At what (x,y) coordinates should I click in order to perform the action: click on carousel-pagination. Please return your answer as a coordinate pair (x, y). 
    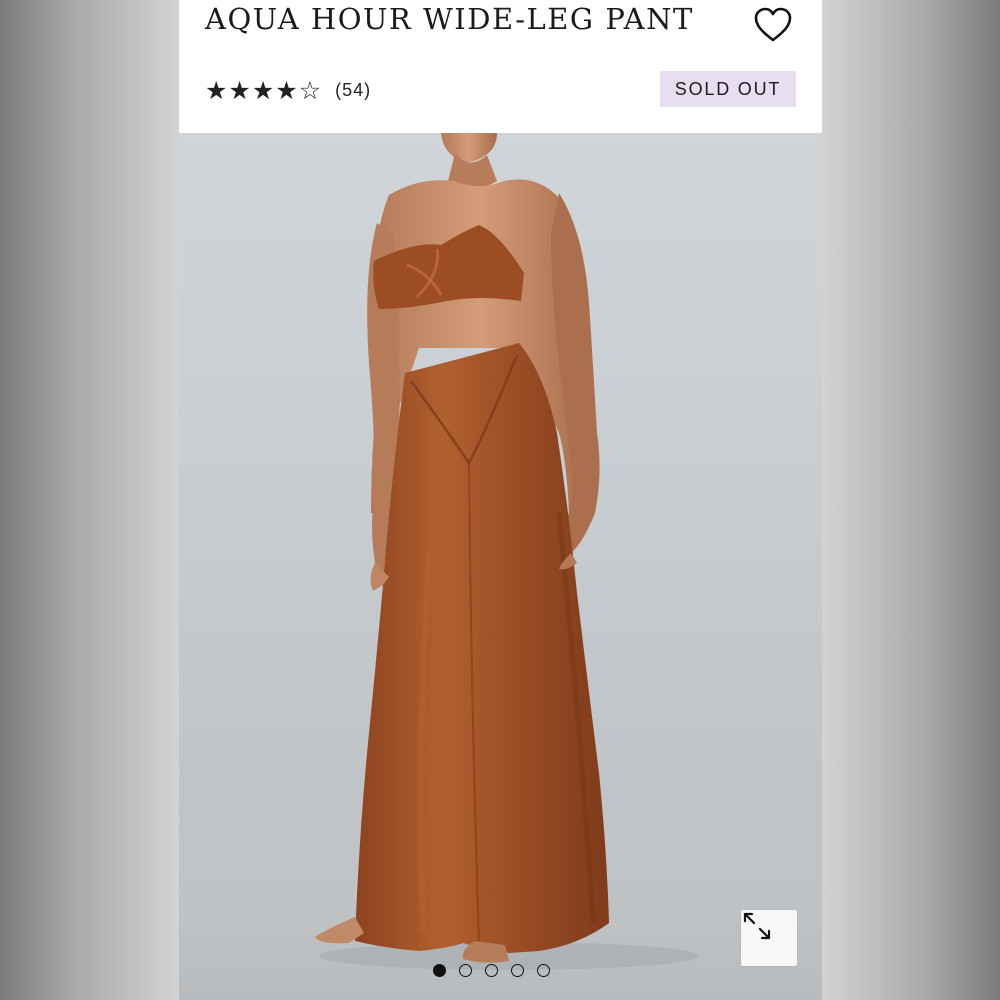
    Looking at the image, I should click on (491, 970).